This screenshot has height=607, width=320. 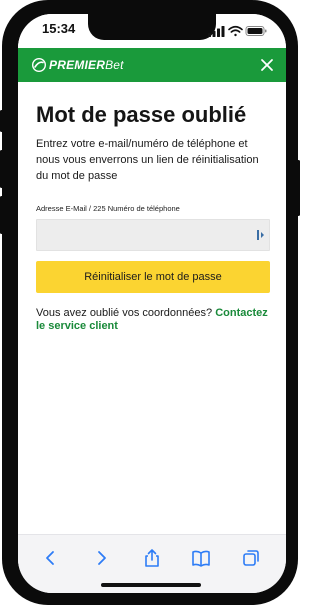 I want to click on help-question: Vous avez oublié vos coordonnées?, so click(x=124, y=313).